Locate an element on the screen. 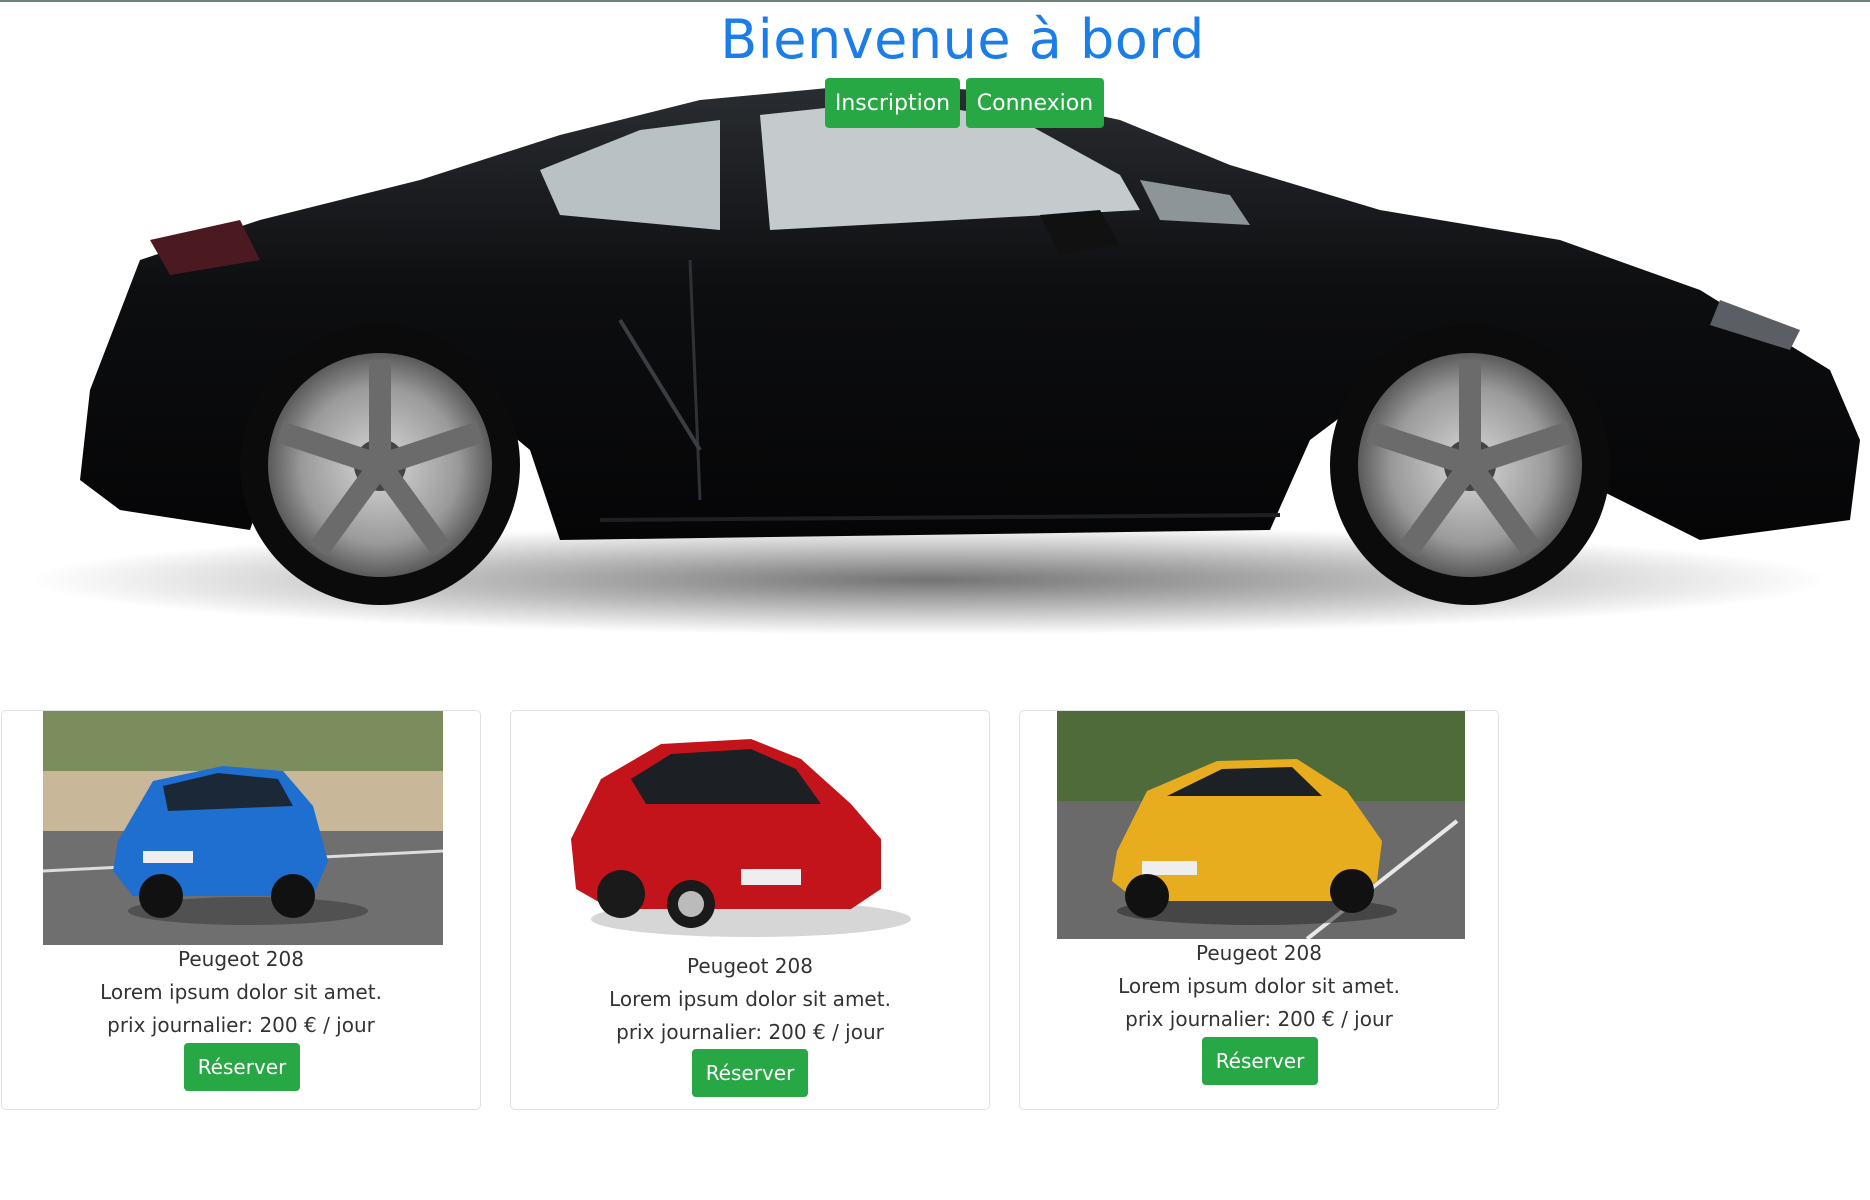 The image size is (1870, 1200). auth-buttons: Inscription Connexion is located at coordinates (964, 103).